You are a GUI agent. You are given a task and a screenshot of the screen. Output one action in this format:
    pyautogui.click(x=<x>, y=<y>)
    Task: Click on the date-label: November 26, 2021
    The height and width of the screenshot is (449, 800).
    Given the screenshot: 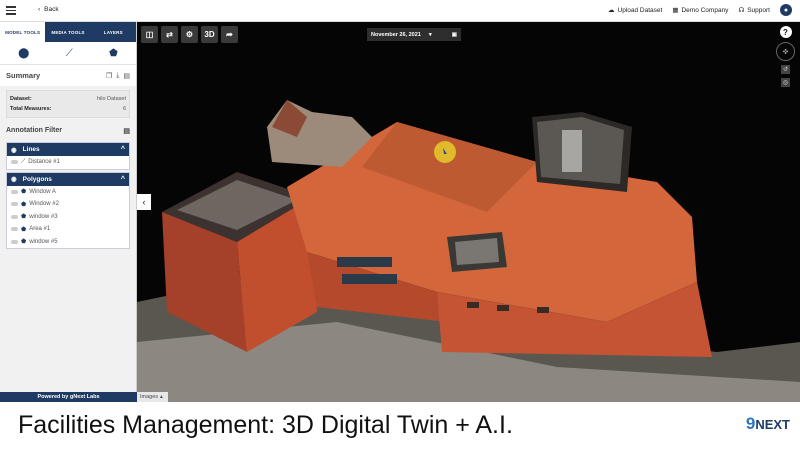 What is the action you would take?
    pyautogui.click(x=396, y=34)
    